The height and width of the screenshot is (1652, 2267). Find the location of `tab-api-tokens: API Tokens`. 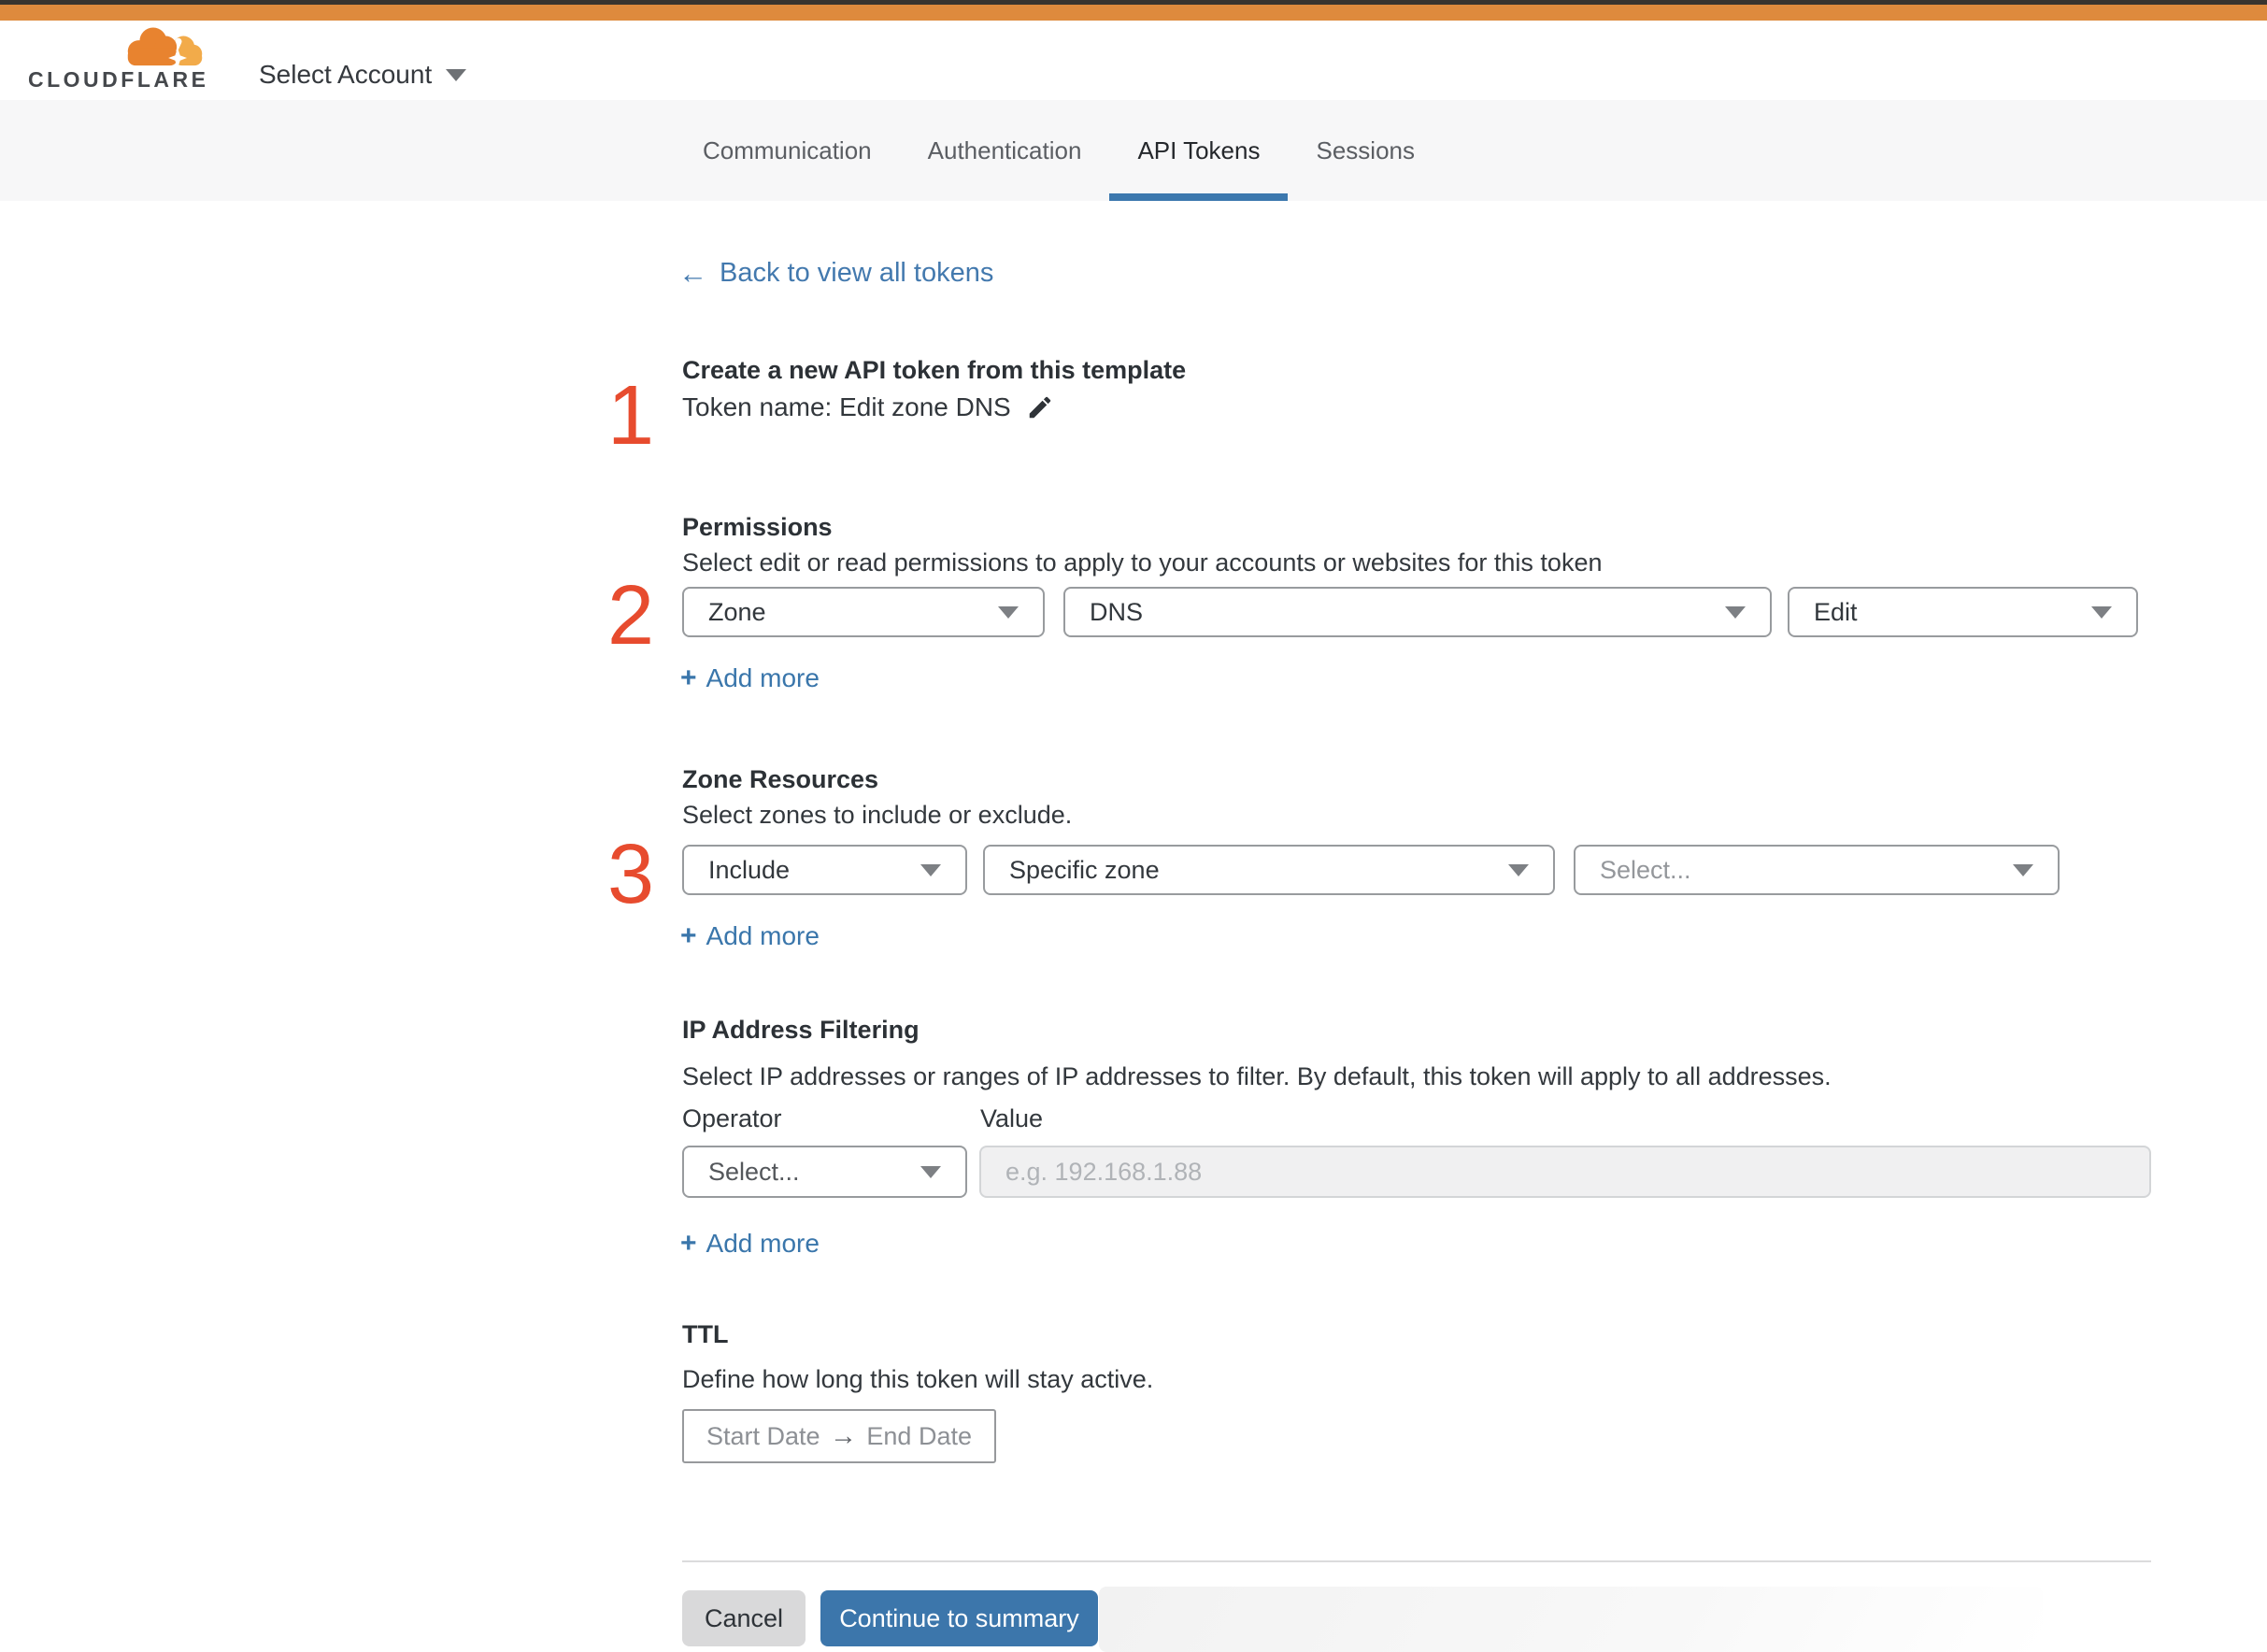

tab-api-tokens: API Tokens is located at coordinates (1199, 150).